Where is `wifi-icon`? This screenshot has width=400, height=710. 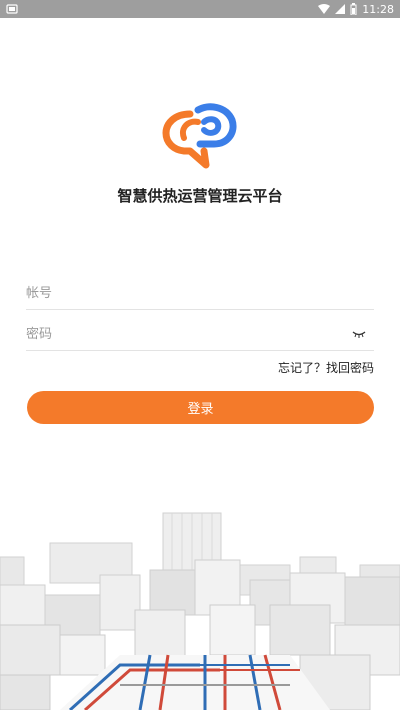 wifi-icon is located at coordinates (324, 9).